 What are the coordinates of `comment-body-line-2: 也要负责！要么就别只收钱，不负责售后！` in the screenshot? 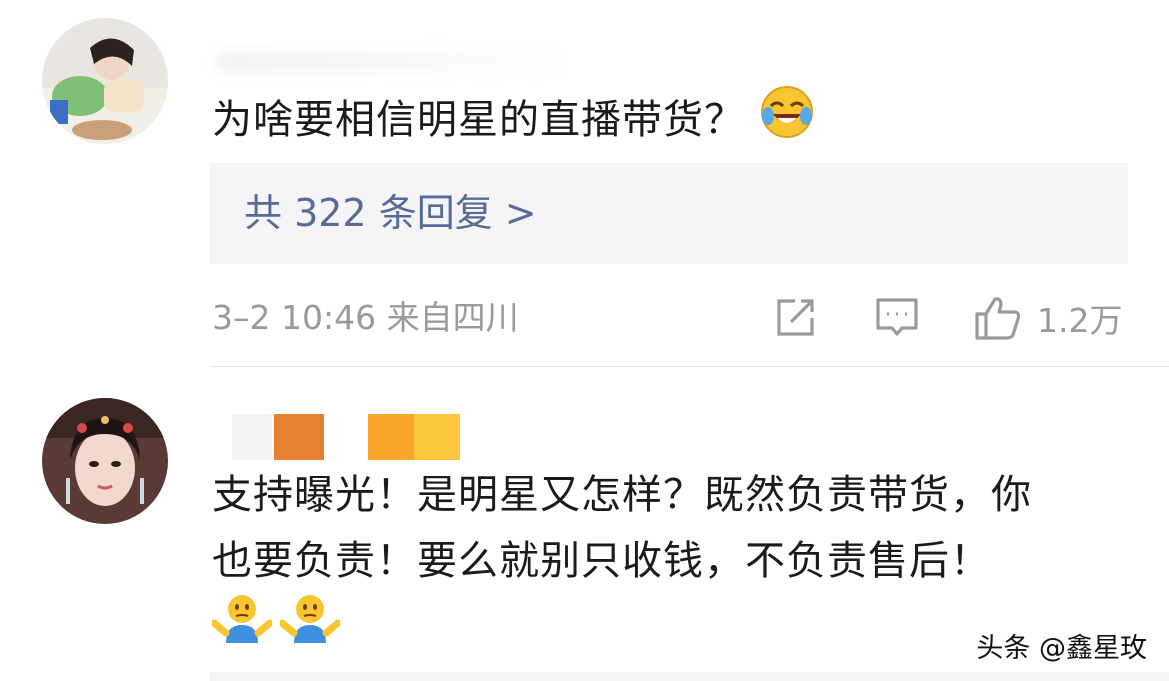 It's located at (601, 561).